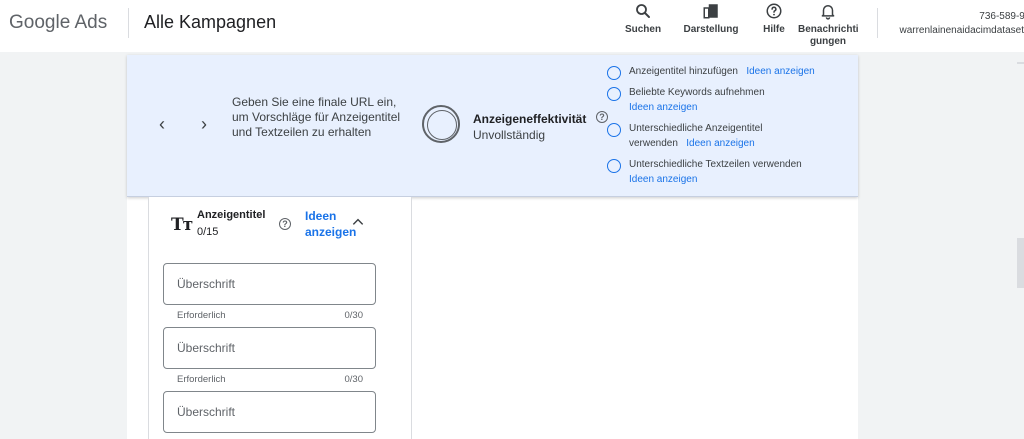 This screenshot has height=439, width=1024. What do you see at coordinates (530, 119) in the screenshot?
I see `ad-strength-title: Anzeigeneffektivität` at bounding box center [530, 119].